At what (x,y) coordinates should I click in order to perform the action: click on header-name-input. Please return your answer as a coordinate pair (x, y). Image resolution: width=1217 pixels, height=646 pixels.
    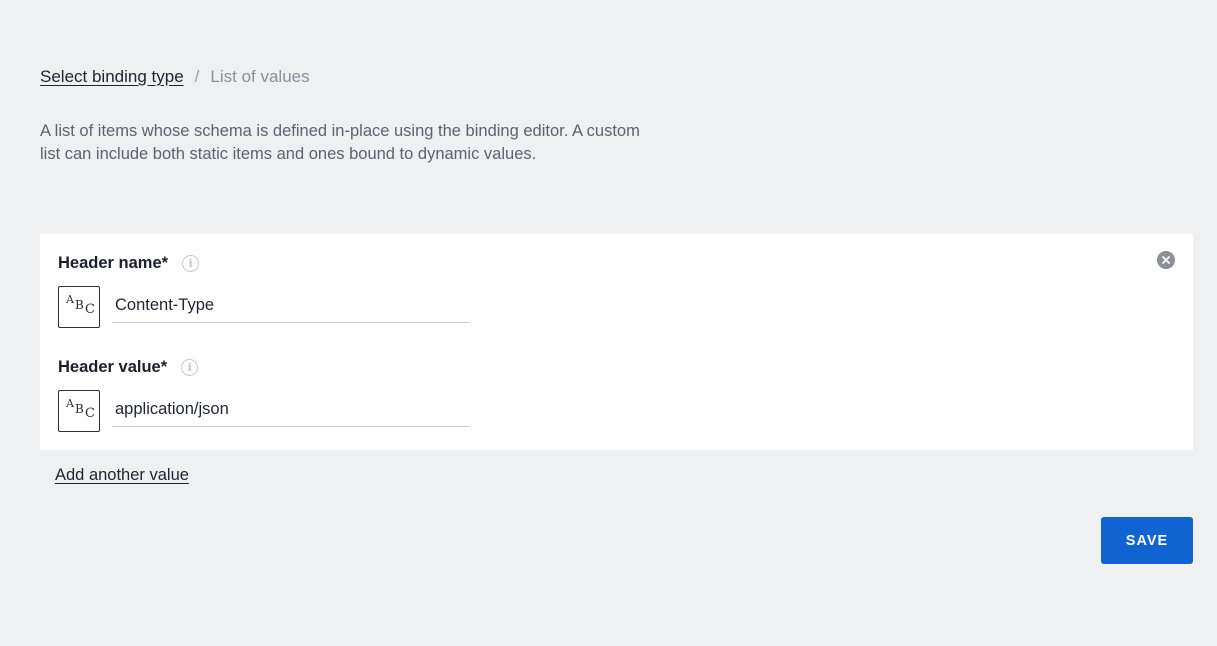
    Looking at the image, I should click on (290, 305).